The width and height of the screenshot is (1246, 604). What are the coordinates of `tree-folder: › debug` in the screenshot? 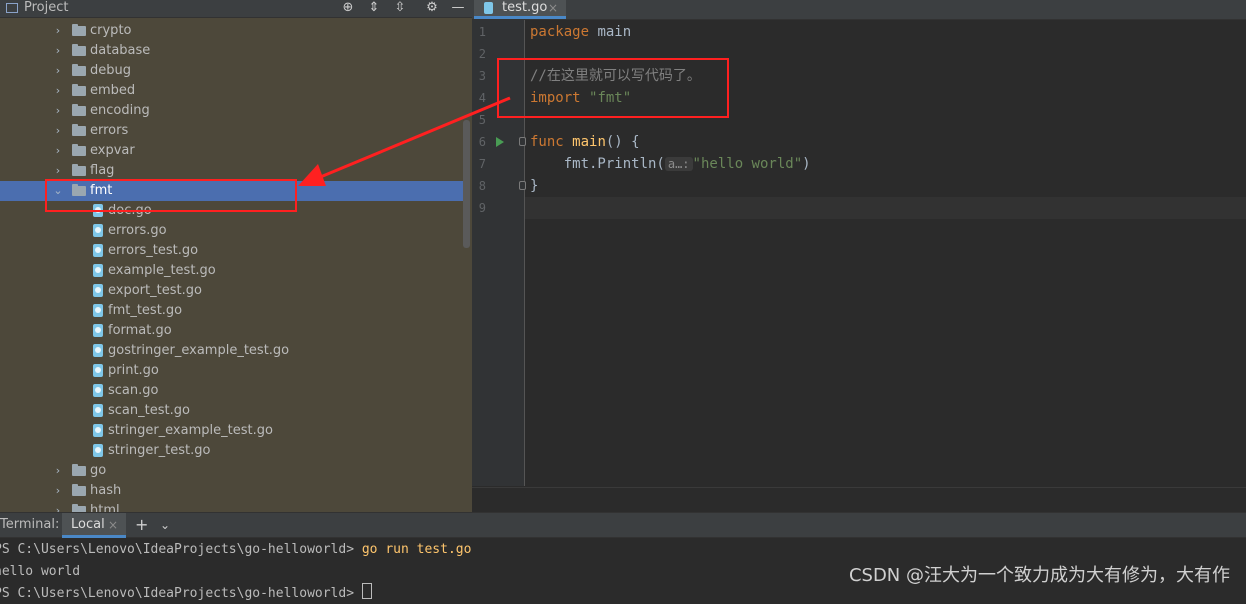 It's located at (232, 71).